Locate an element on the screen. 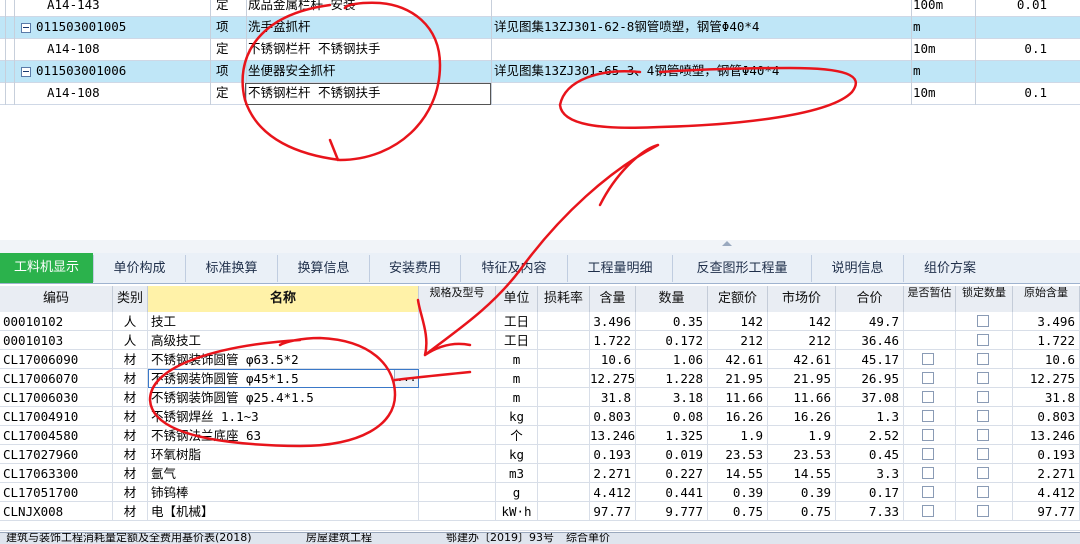 The width and height of the screenshot is (1080, 544). cell-qty: 0.019 is located at coordinates (672, 454).